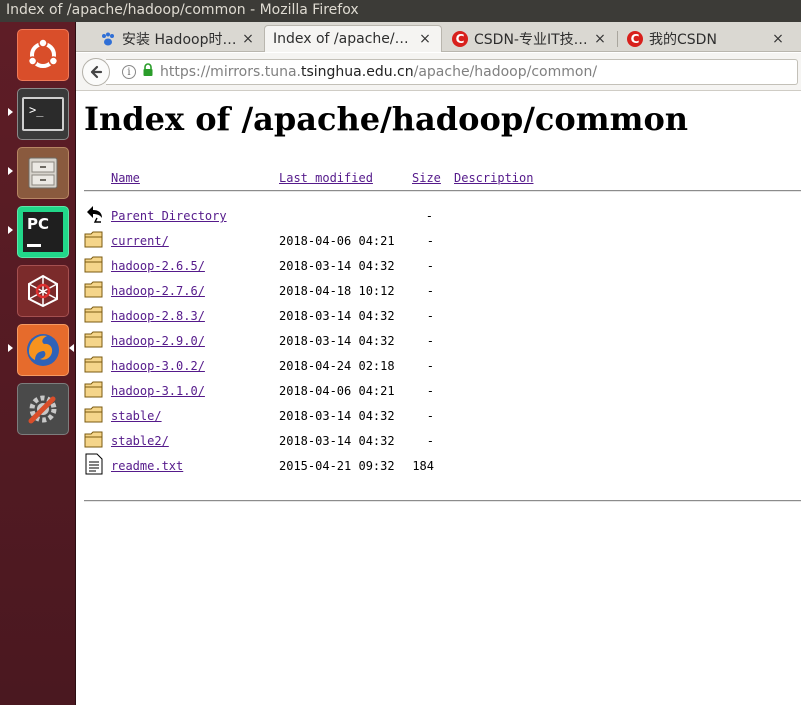  What do you see at coordinates (505, 72) in the screenshot?
I see `url-path: /apache/hadoop/common/` at bounding box center [505, 72].